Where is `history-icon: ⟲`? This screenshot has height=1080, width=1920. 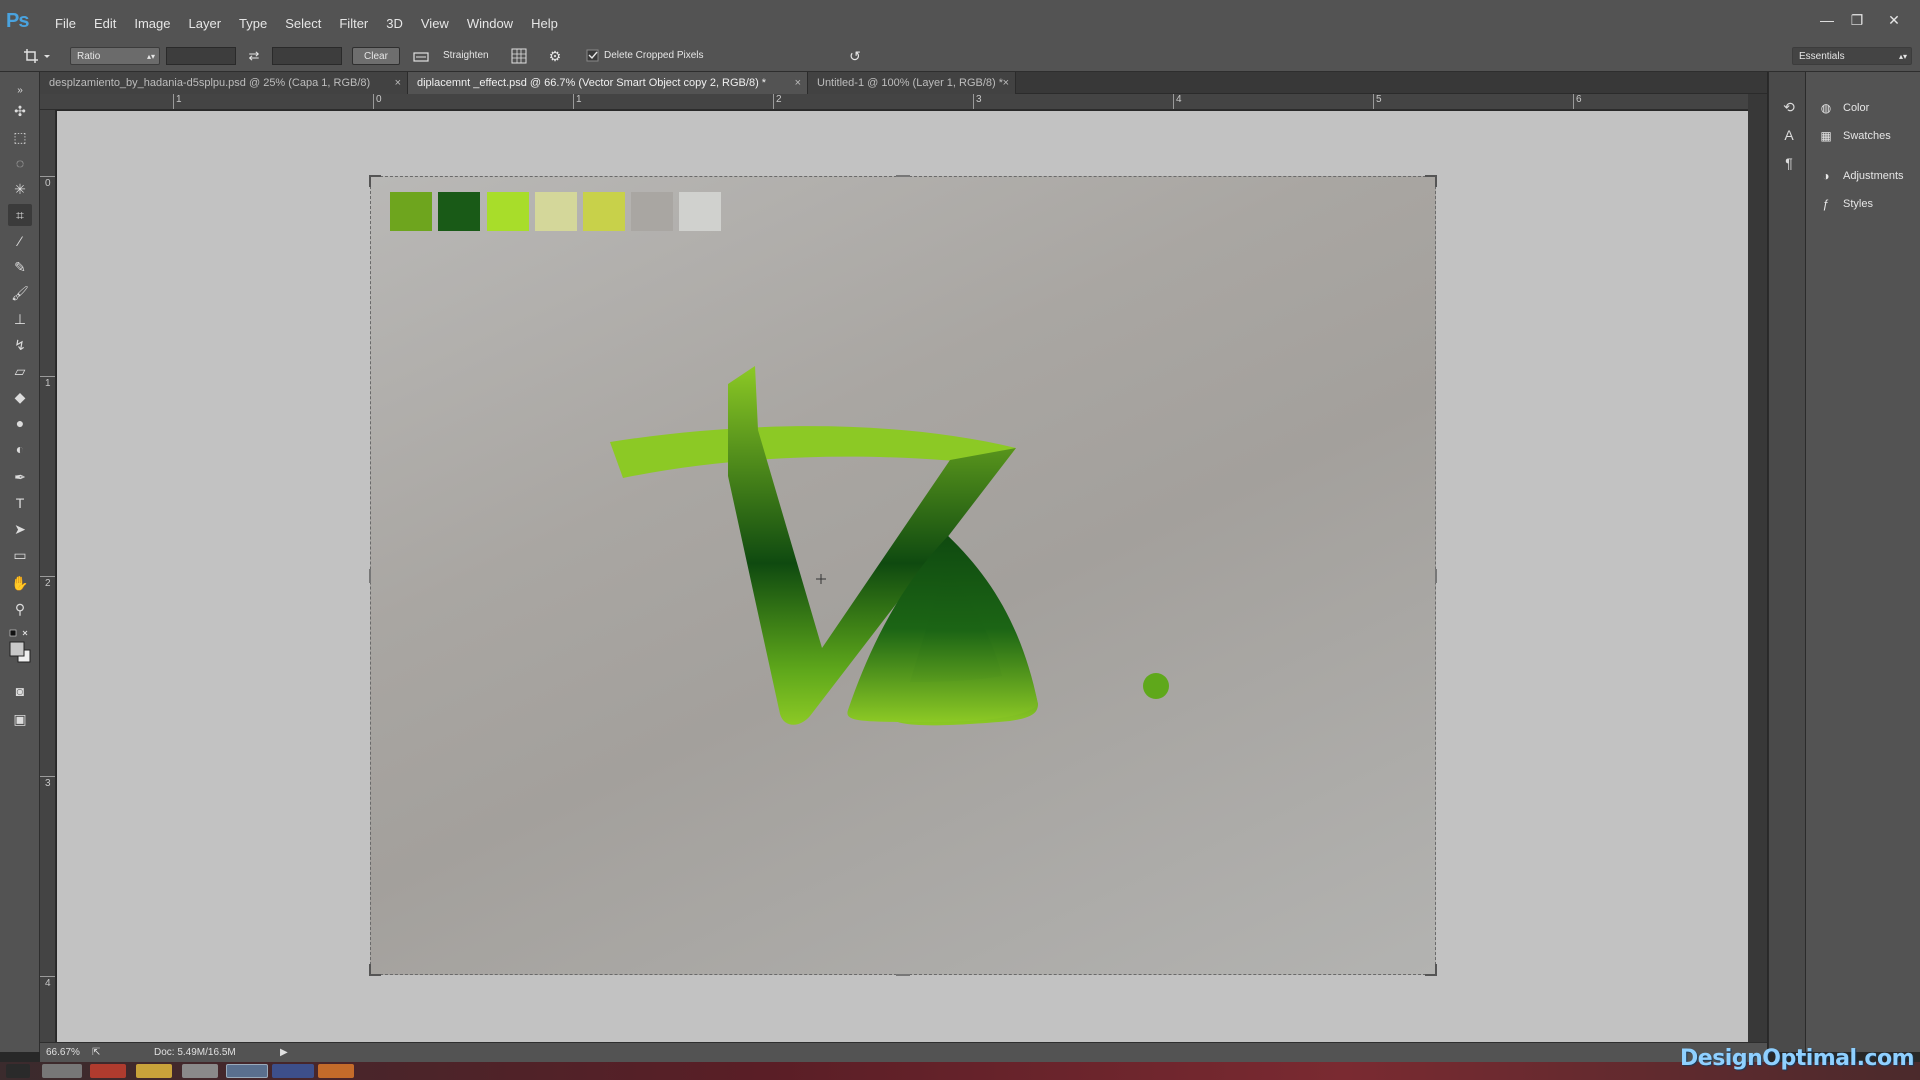 history-icon: ⟲ is located at coordinates (1789, 107).